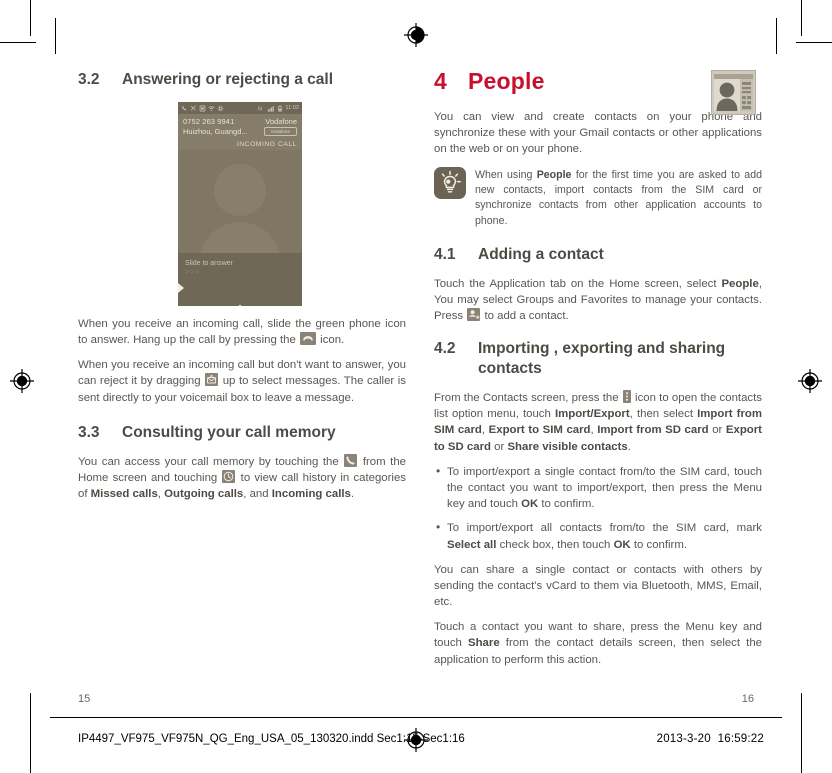  I want to click on slide-to-answer-area: Slide to answer >>>, so click(240, 279).